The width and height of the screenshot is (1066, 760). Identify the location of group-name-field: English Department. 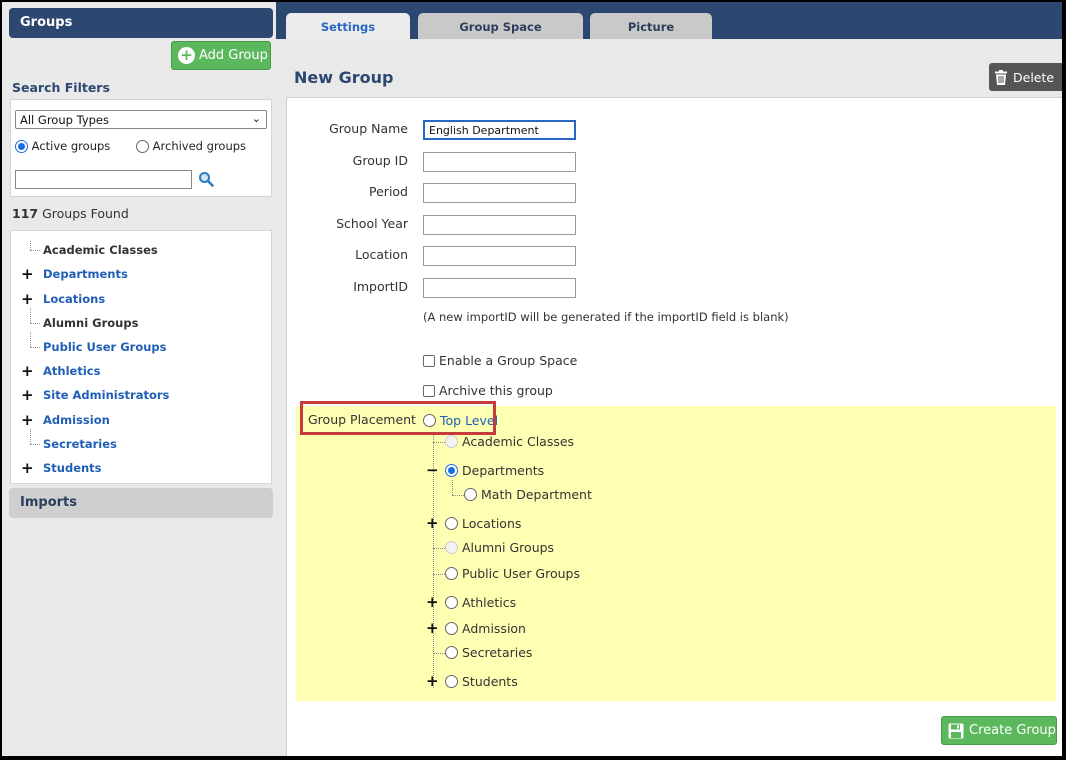
(499, 130).